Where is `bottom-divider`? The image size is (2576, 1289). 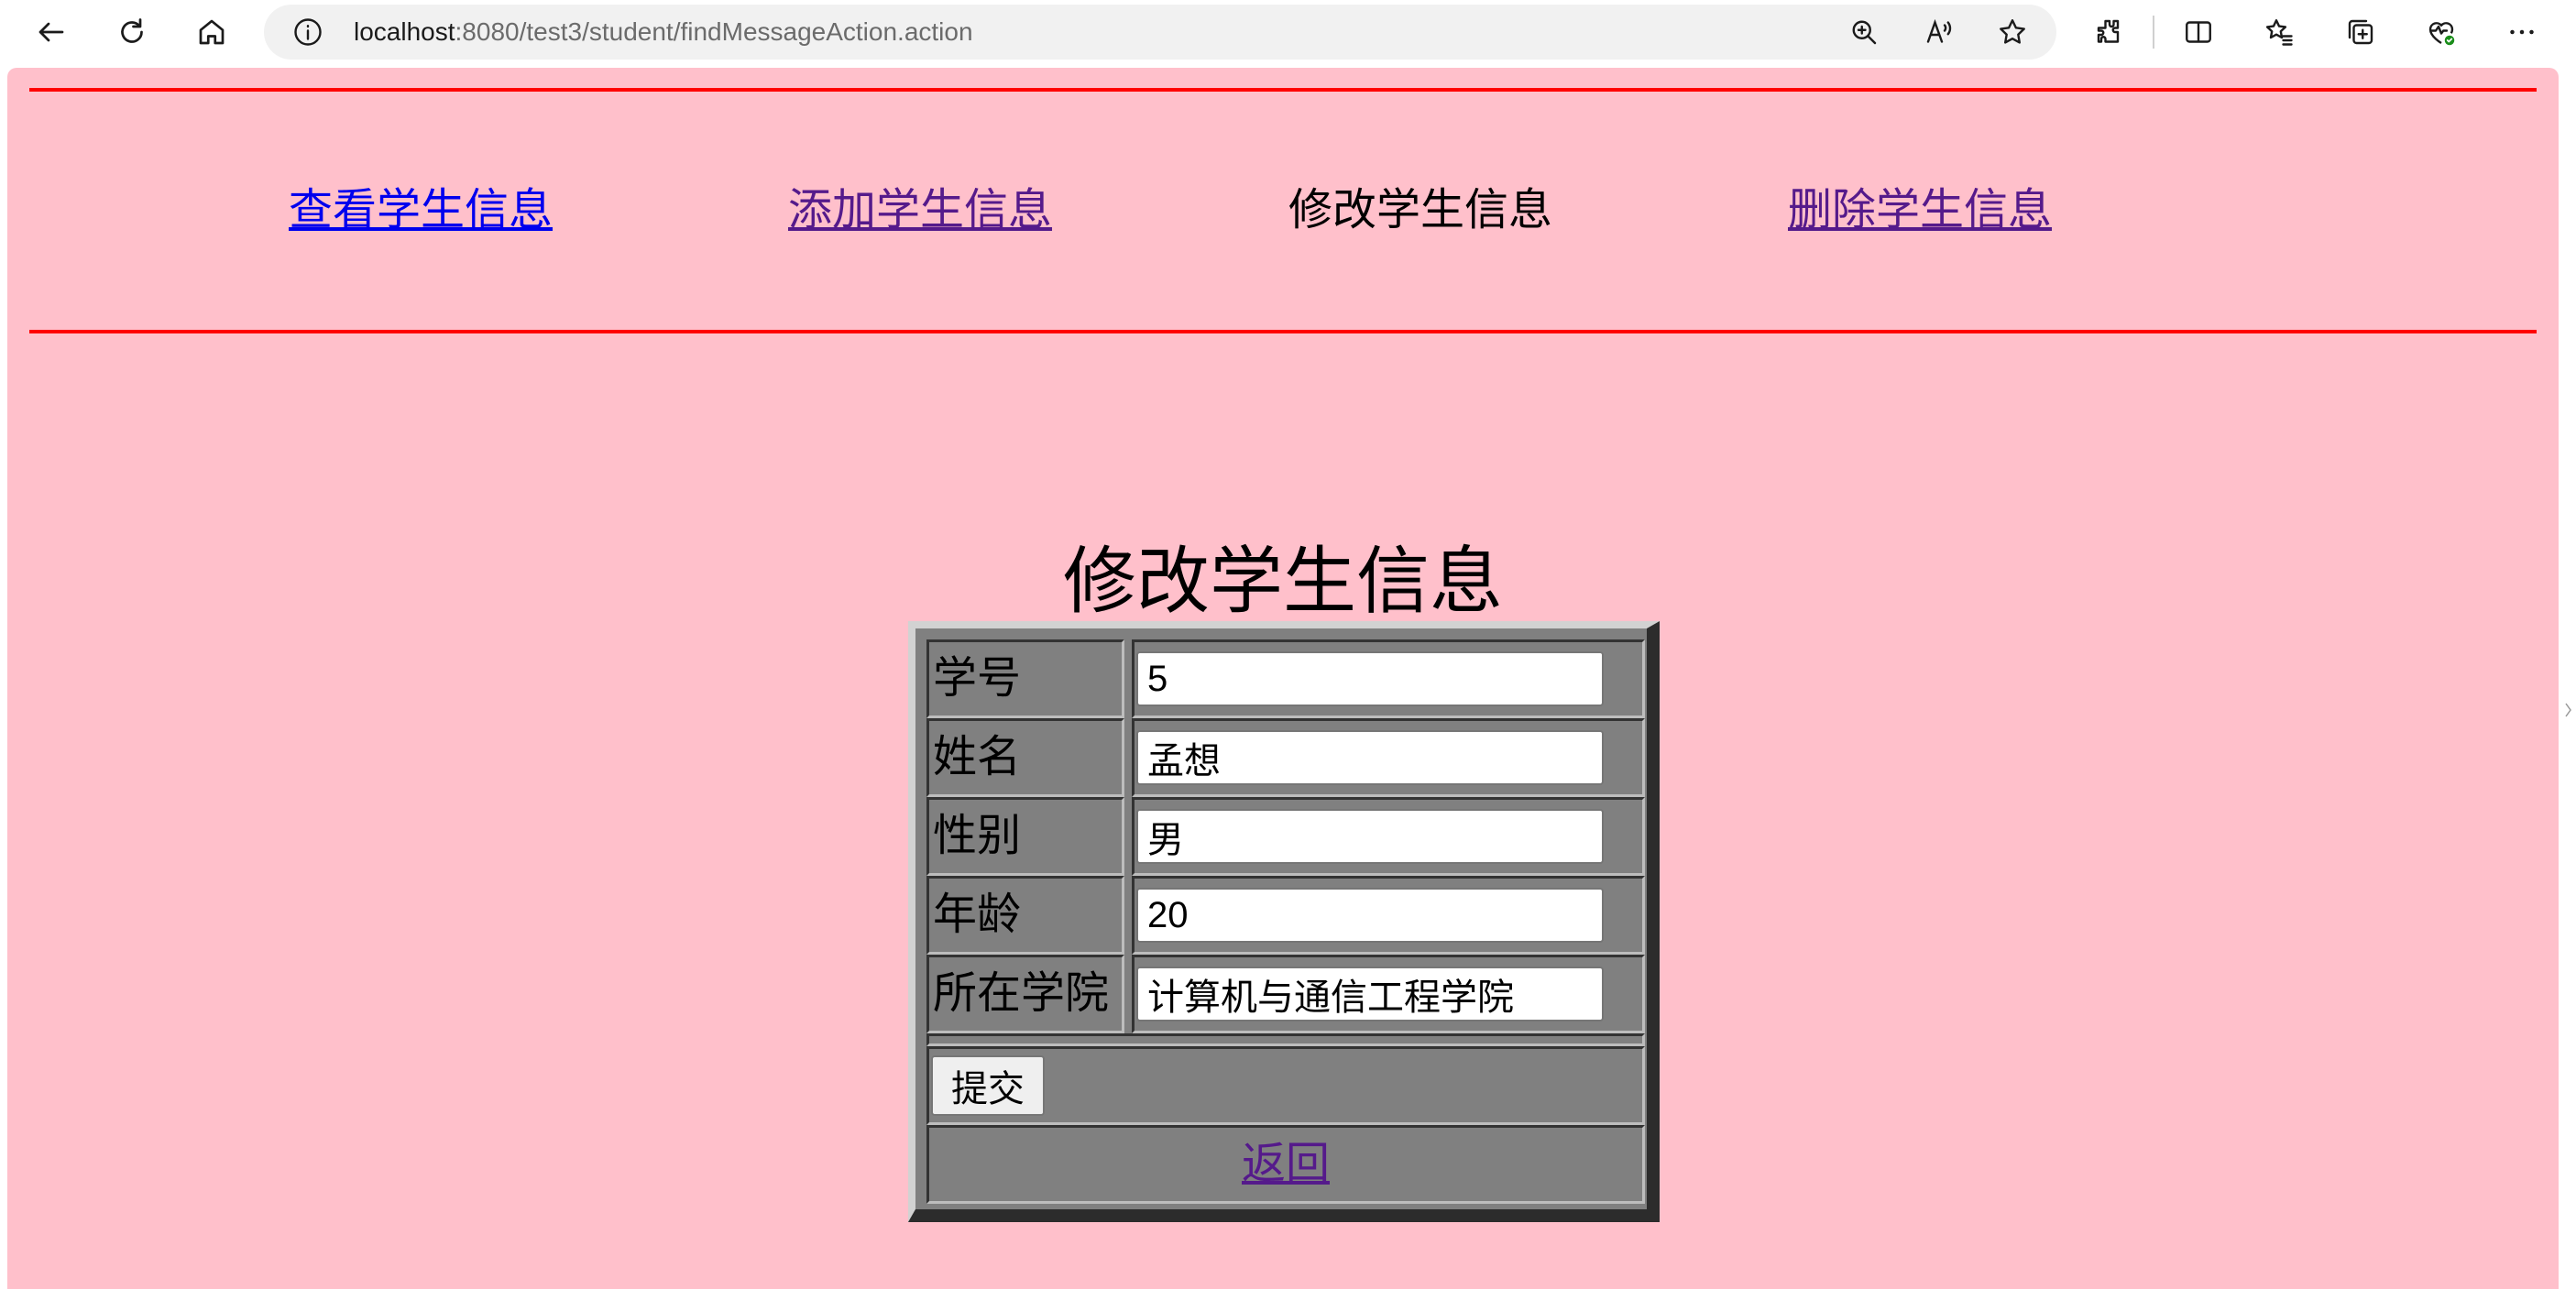 bottom-divider is located at coordinates (1283, 331).